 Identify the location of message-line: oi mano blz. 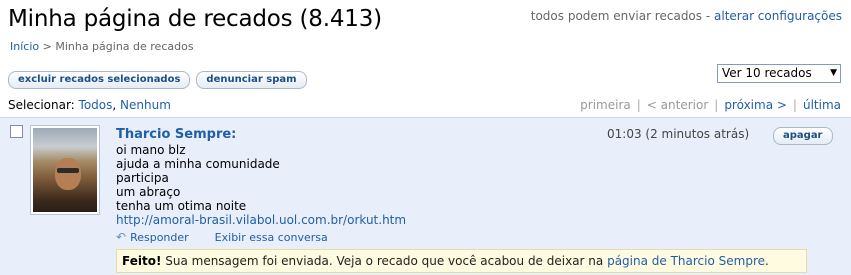
(151, 150).